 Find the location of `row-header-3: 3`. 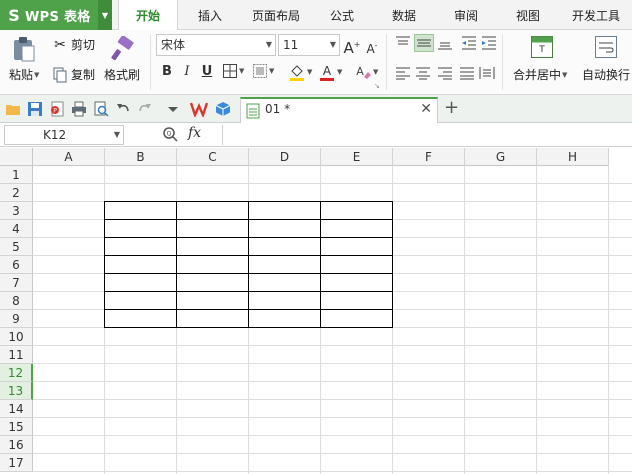

row-header-3: 3 is located at coordinates (16, 211).